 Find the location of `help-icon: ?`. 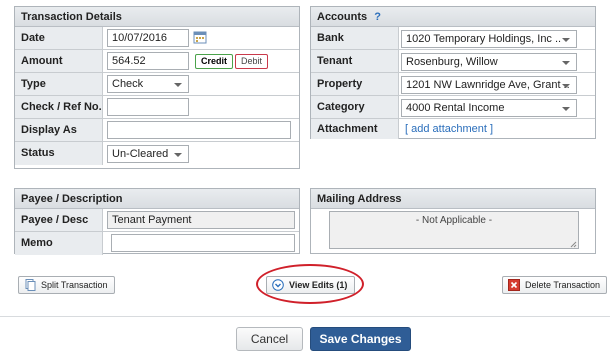

help-icon: ? is located at coordinates (377, 17).